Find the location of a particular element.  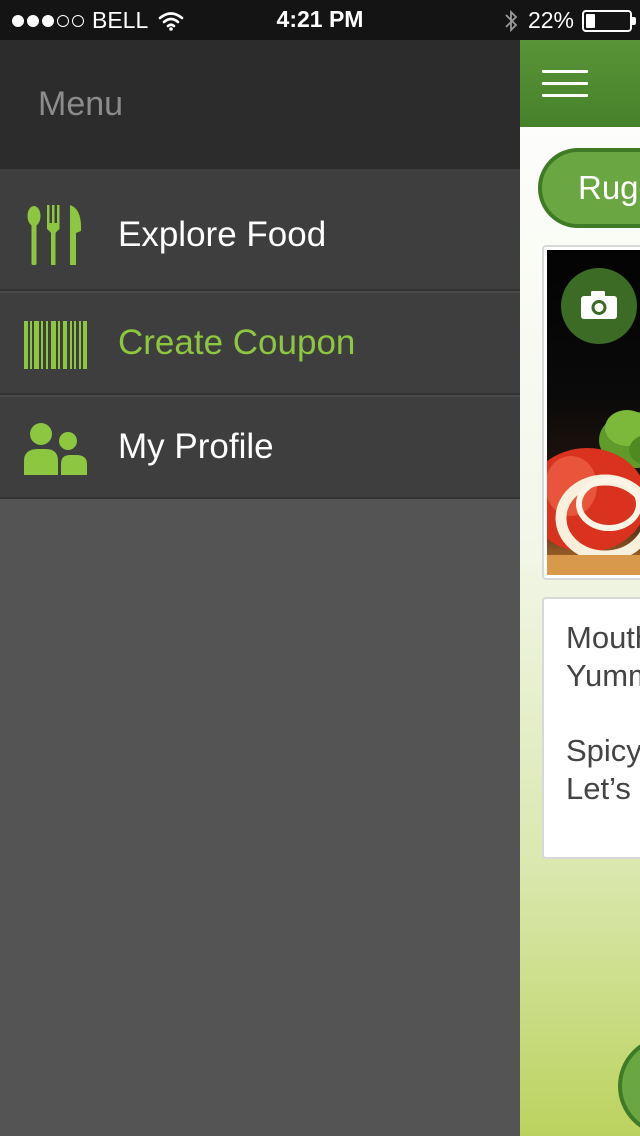

description-paragraph-2: Spicy Let’s is located at coordinates (603, 770).